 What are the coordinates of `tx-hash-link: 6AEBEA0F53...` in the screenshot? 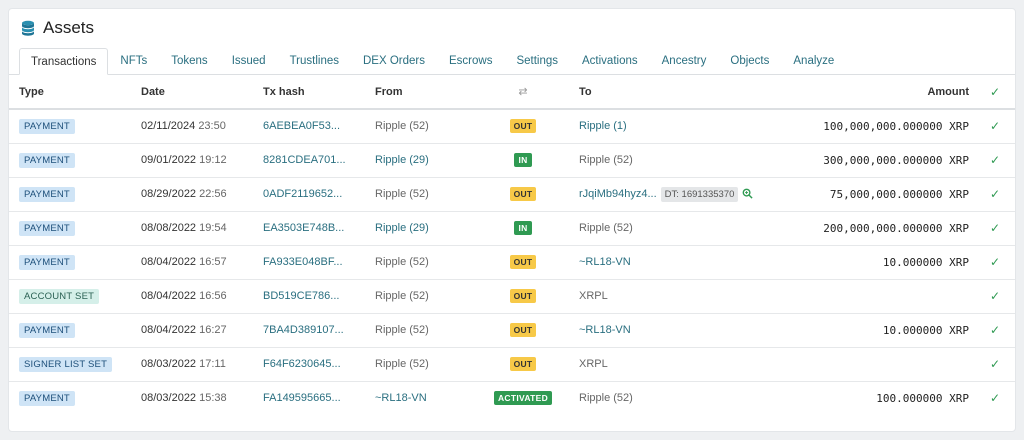 It's located at (301, 126).